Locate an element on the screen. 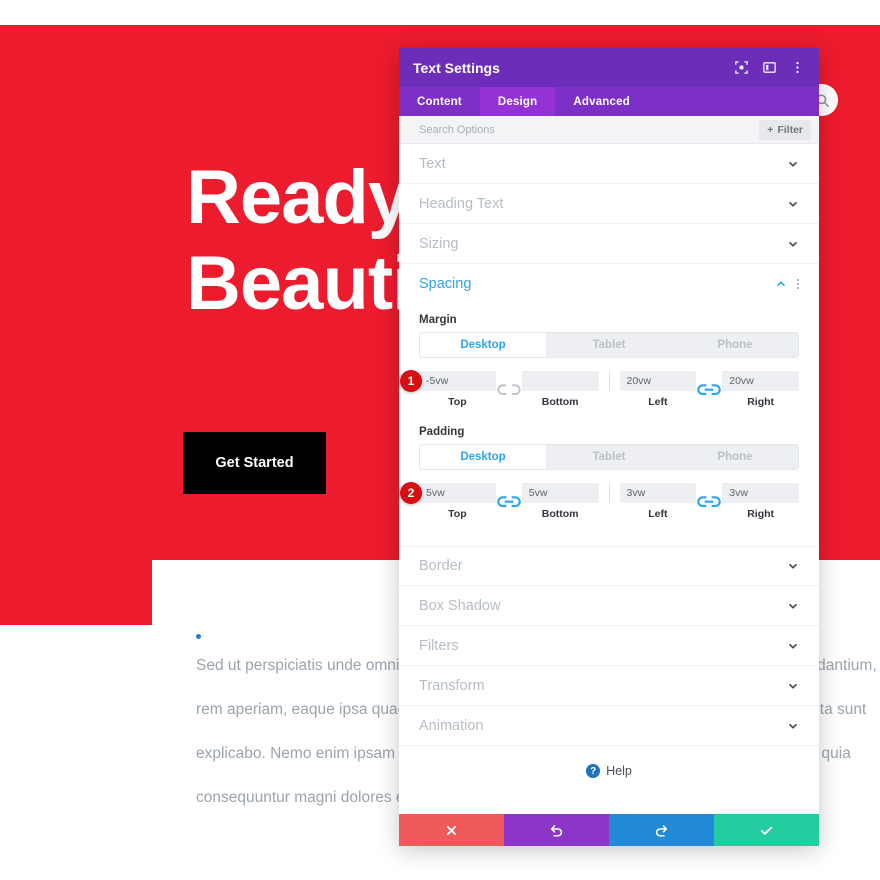  modal-title: Text Settings is located at coordinates (456, 67).